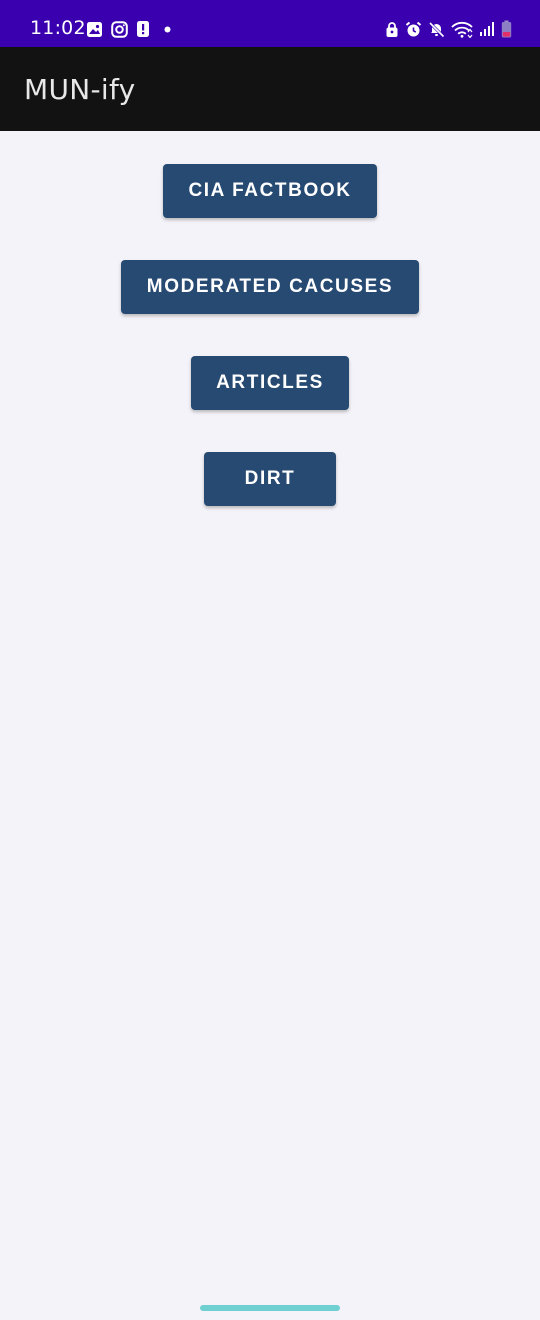  What do you see at coordinates (506, 29) in the screenshot?
I see `battery-icon` at bounding box center [506, 29].